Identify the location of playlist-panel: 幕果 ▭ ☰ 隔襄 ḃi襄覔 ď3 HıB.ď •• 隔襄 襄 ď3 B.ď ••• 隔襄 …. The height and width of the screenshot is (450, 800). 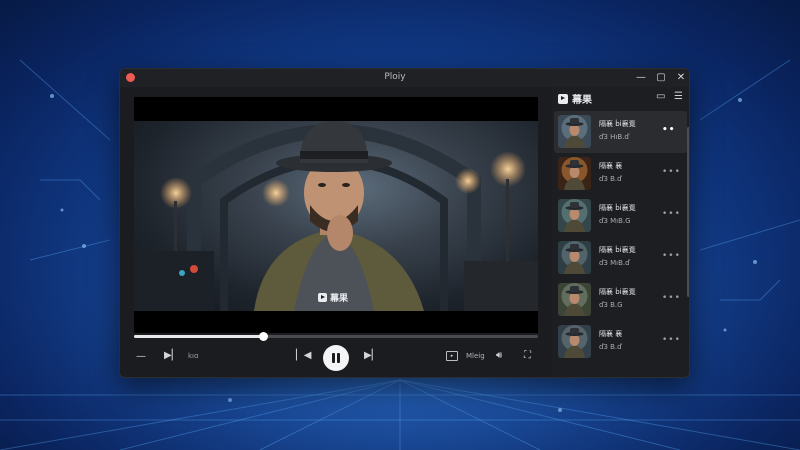
(620, 232).